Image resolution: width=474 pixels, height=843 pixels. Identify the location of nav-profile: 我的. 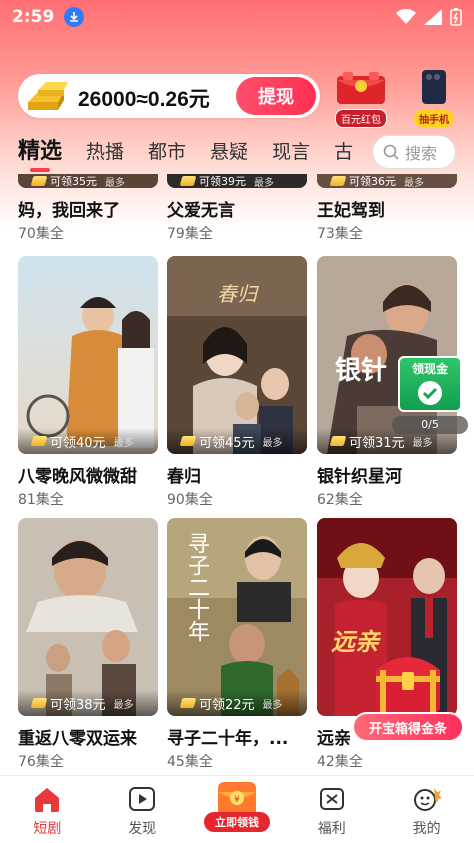
(426, 809).